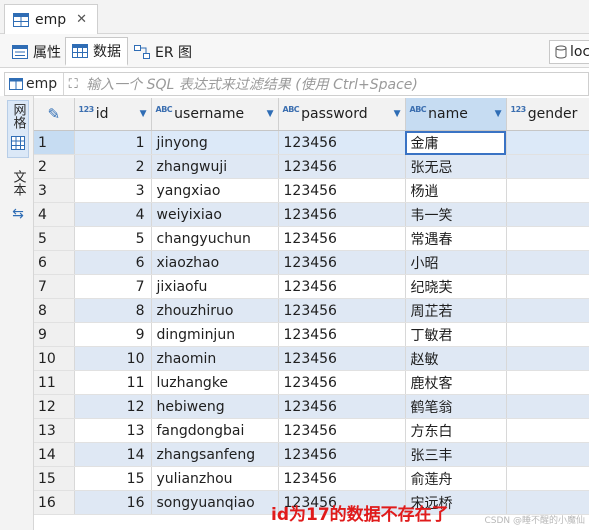 This screenshot has width=589, height=530. What do you see at coordinates (54, 502) in the screenshot?
I see `row-number: 16` at bounding box center [54, 502].